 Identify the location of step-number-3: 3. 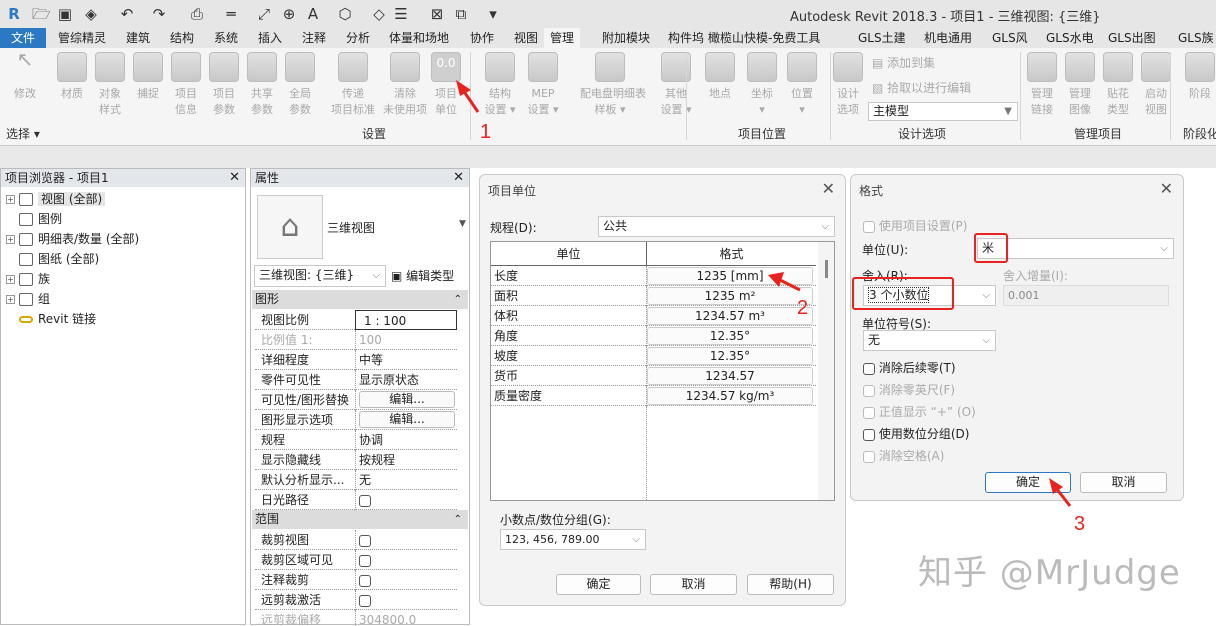
(1079, 524).